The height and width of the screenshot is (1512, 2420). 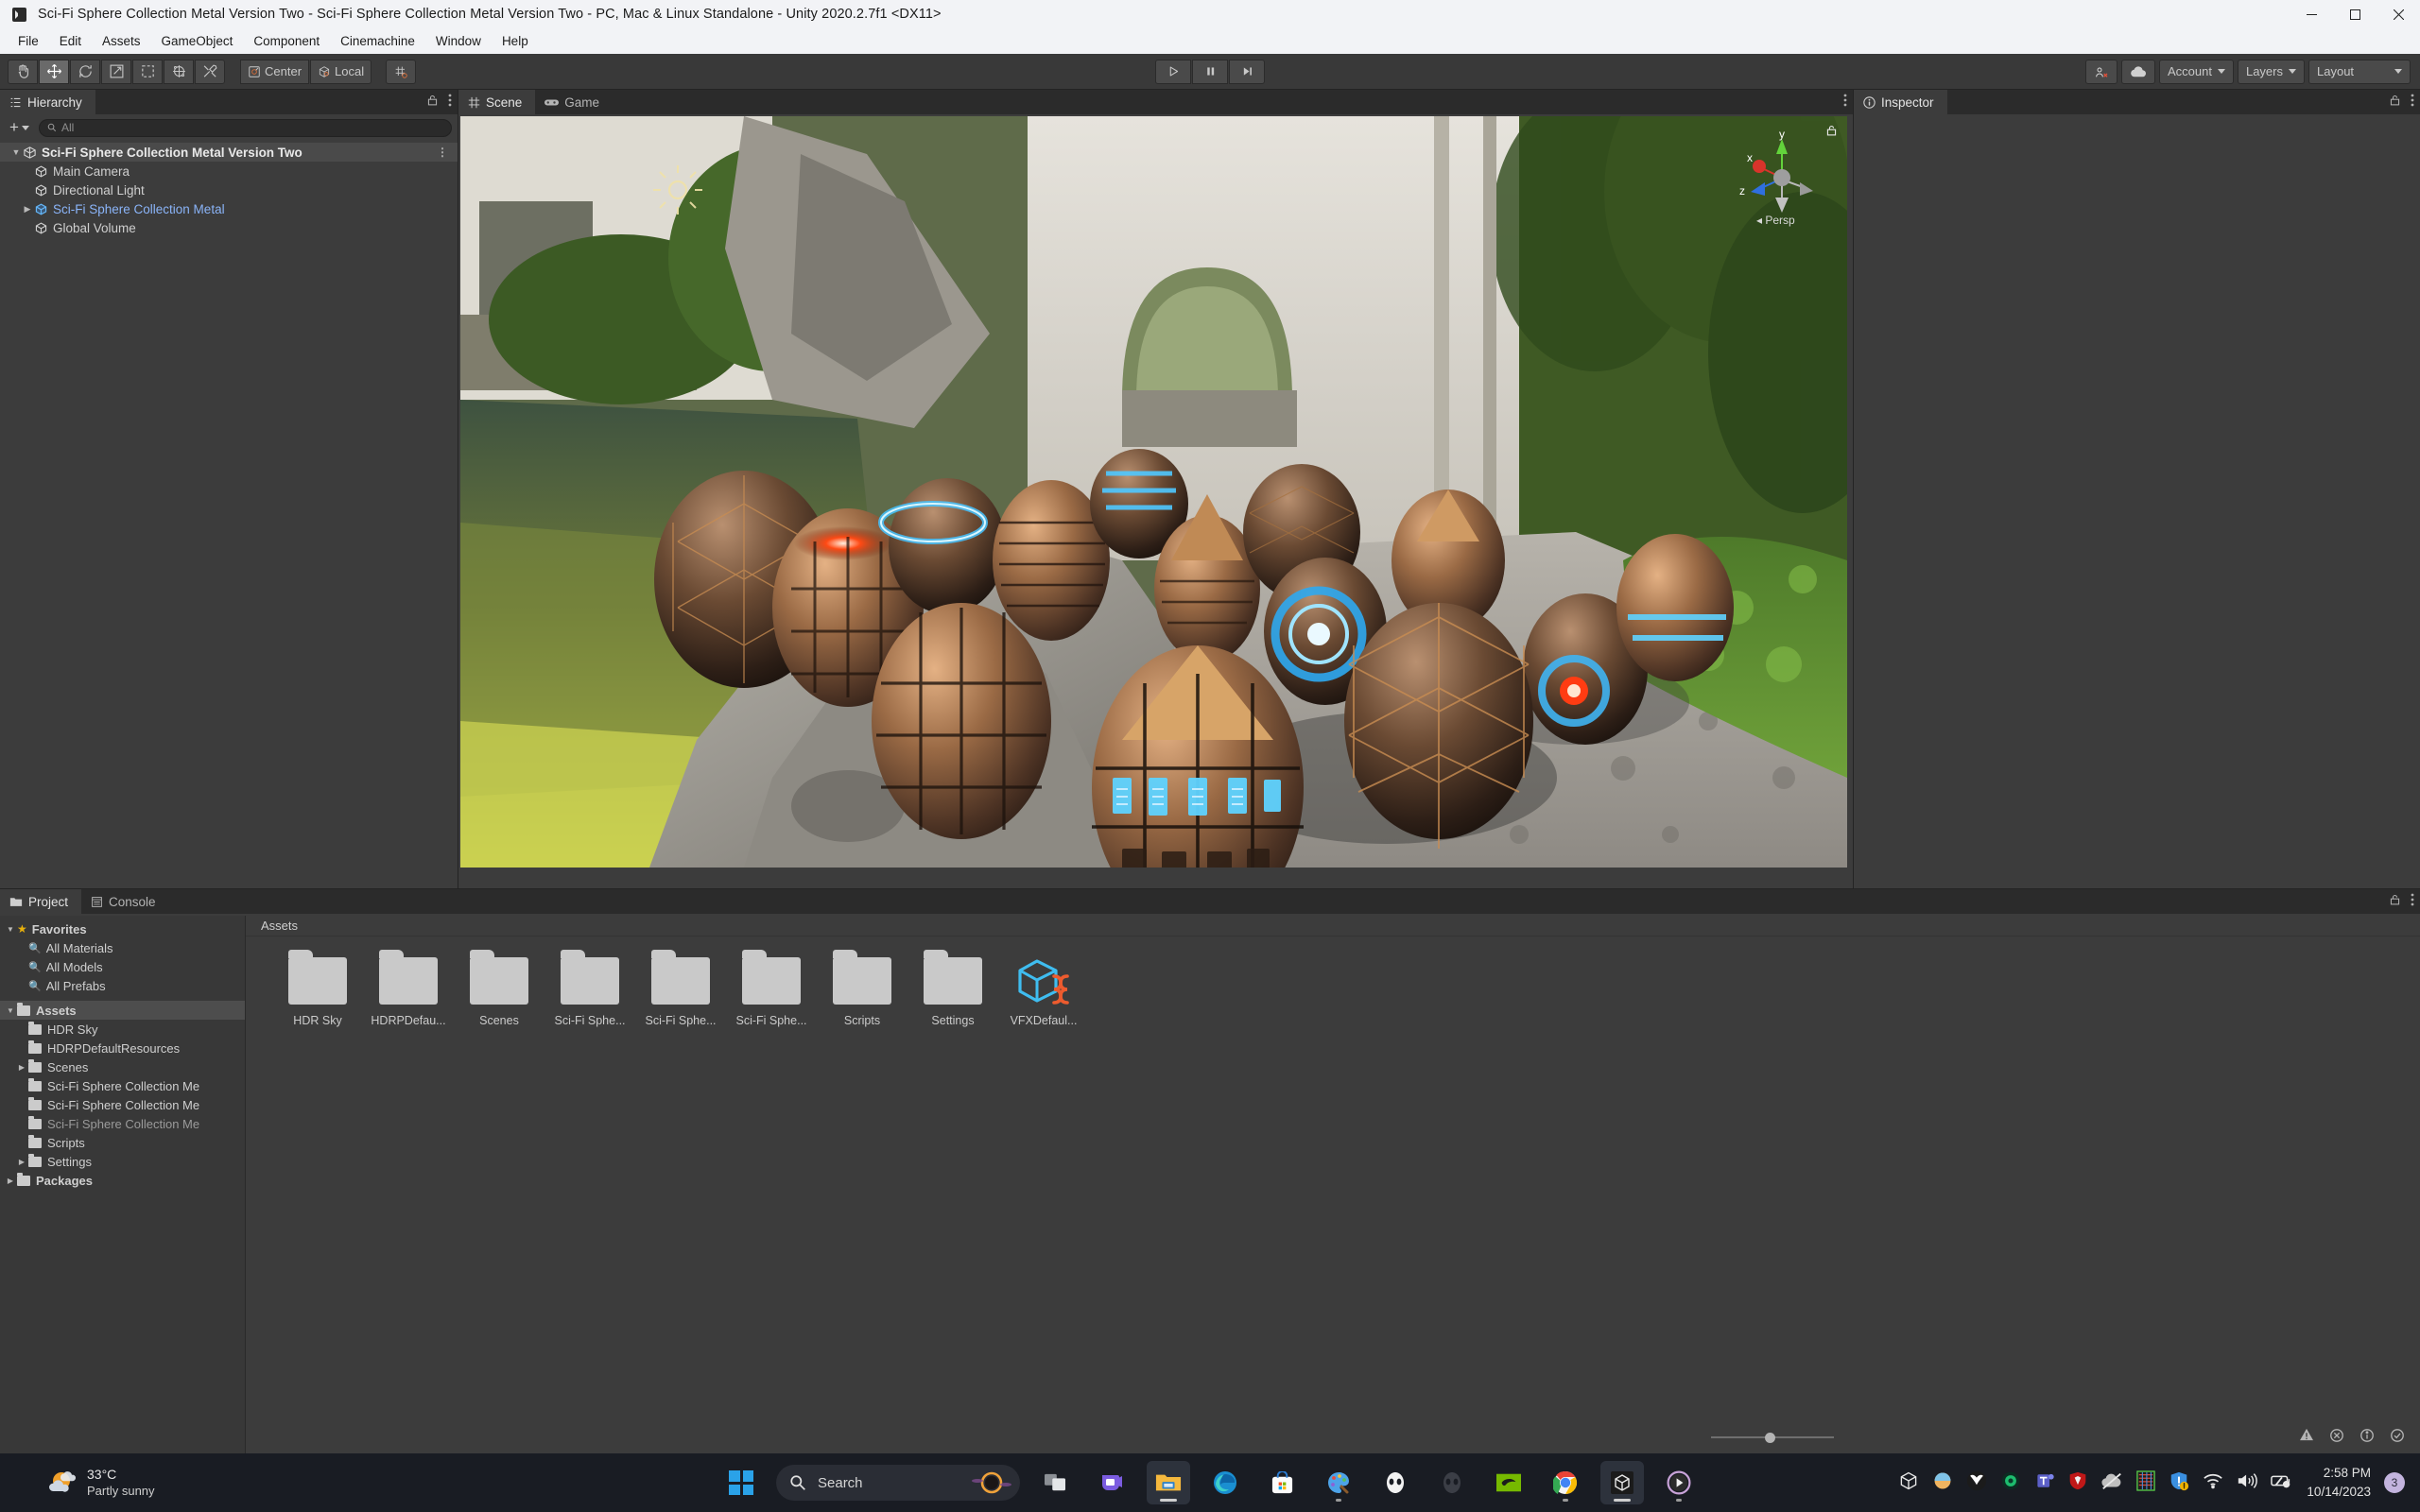 What do you see at coordinates (2355, 14) in the screenshot?
I see `window-maximize-button` at bounding box center [2355, 14].